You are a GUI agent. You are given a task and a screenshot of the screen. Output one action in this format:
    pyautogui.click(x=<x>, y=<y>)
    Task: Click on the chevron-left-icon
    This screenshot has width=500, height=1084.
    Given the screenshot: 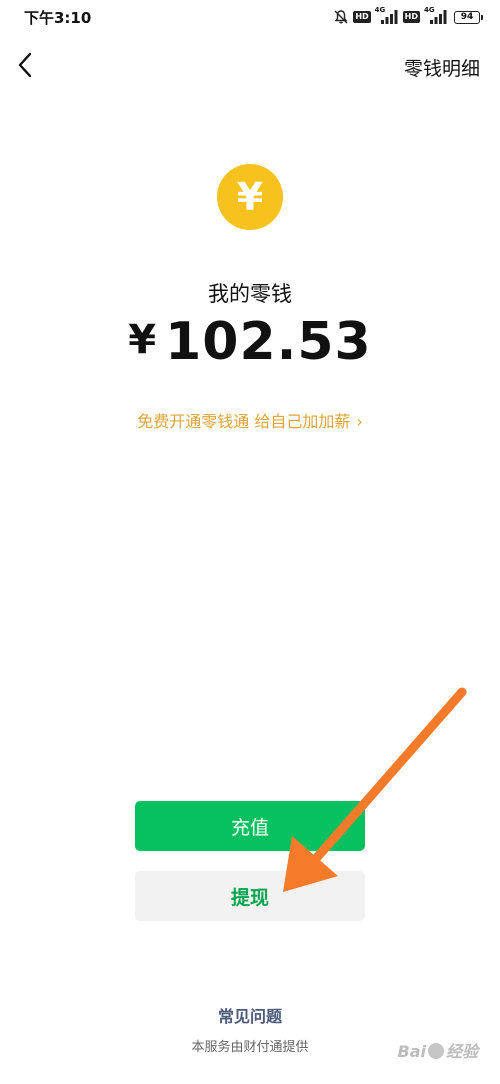 What is the action you would take?
    pyautogui.click(x=25, y=65)
    